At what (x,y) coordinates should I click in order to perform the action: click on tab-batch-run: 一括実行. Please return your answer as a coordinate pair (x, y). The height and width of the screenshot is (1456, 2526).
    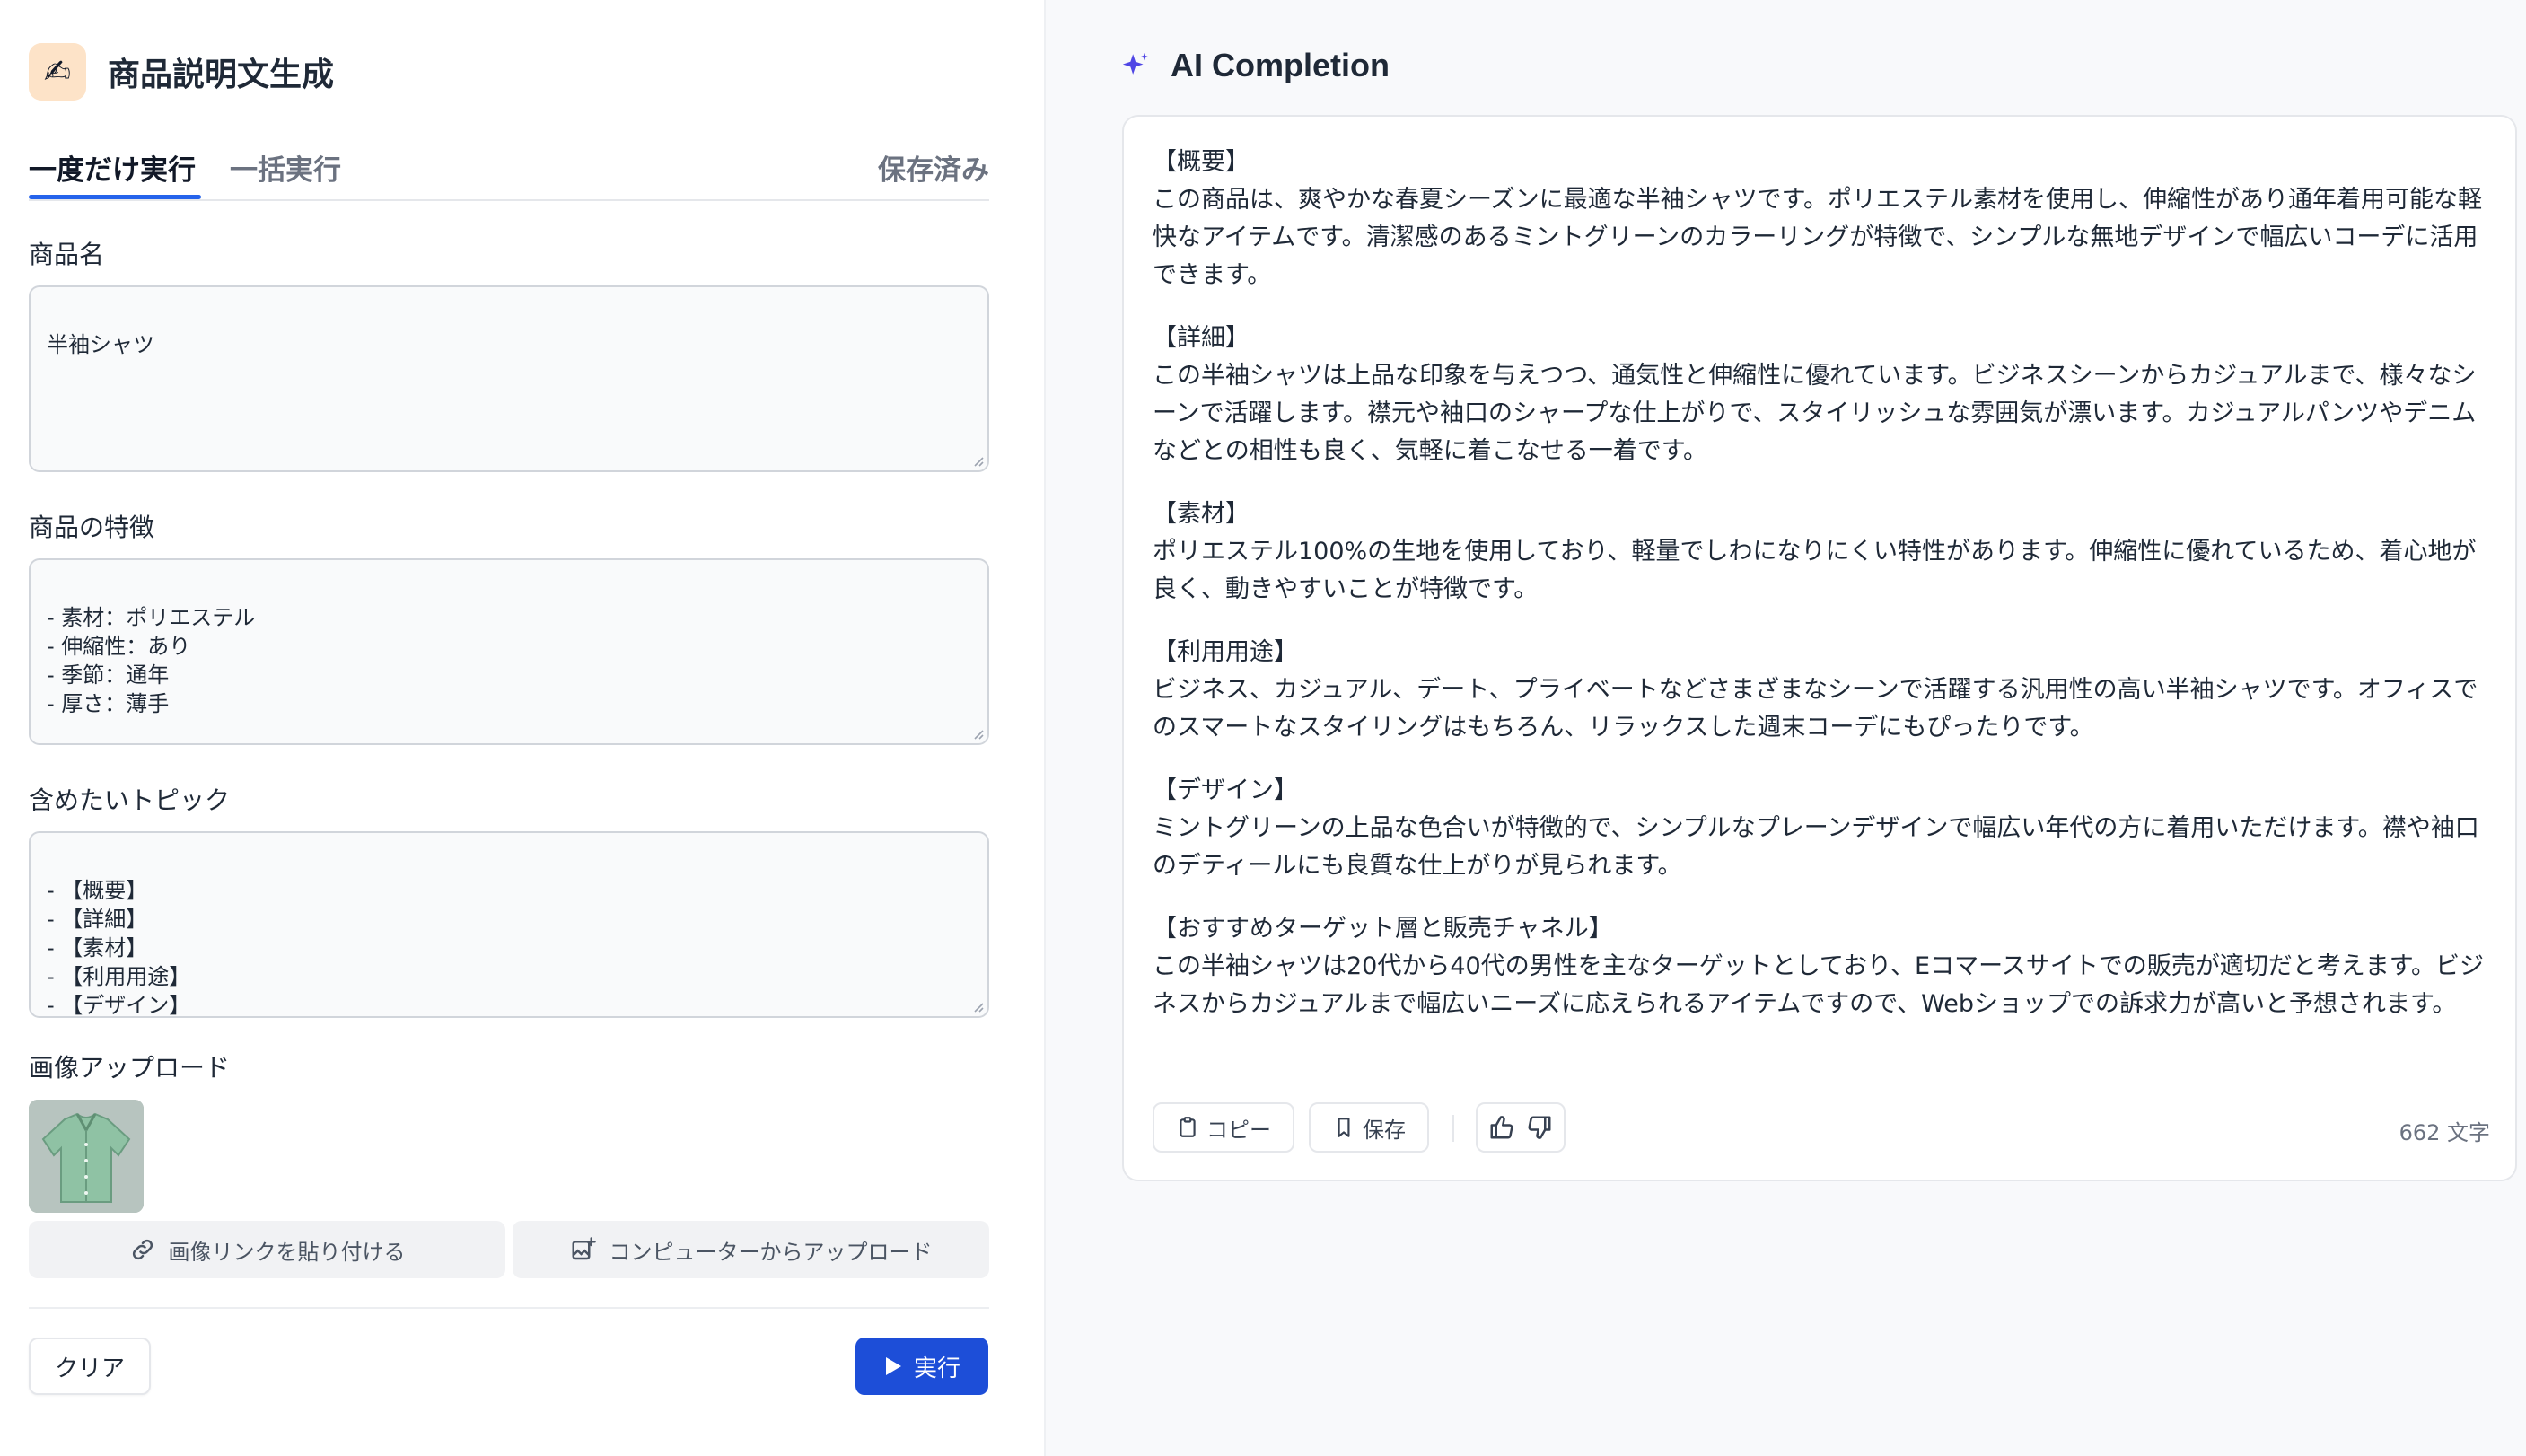
    Looking at the image, I should click on (285, 167).